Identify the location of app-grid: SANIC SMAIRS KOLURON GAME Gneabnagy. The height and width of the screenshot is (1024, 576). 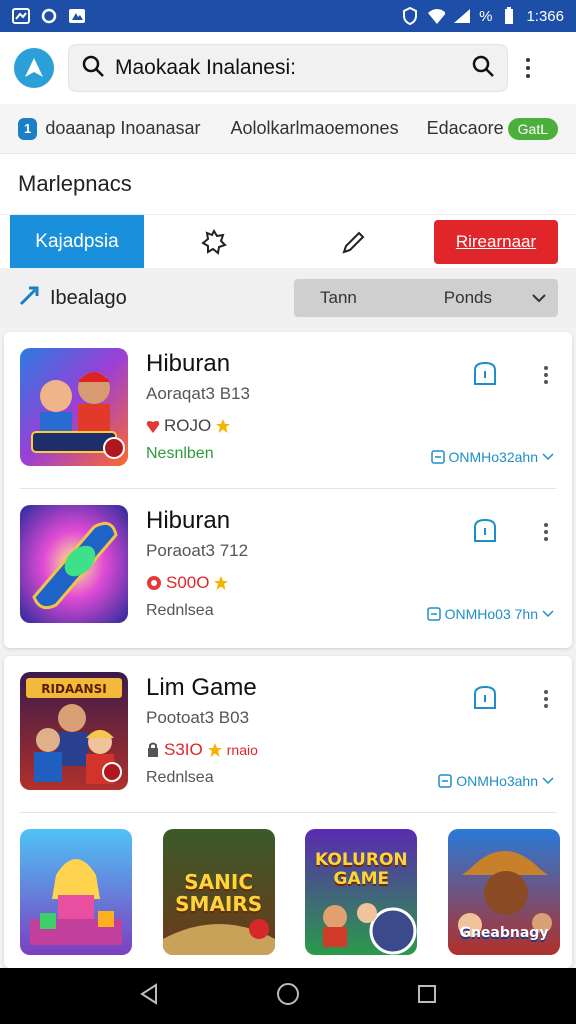
(288, 884).